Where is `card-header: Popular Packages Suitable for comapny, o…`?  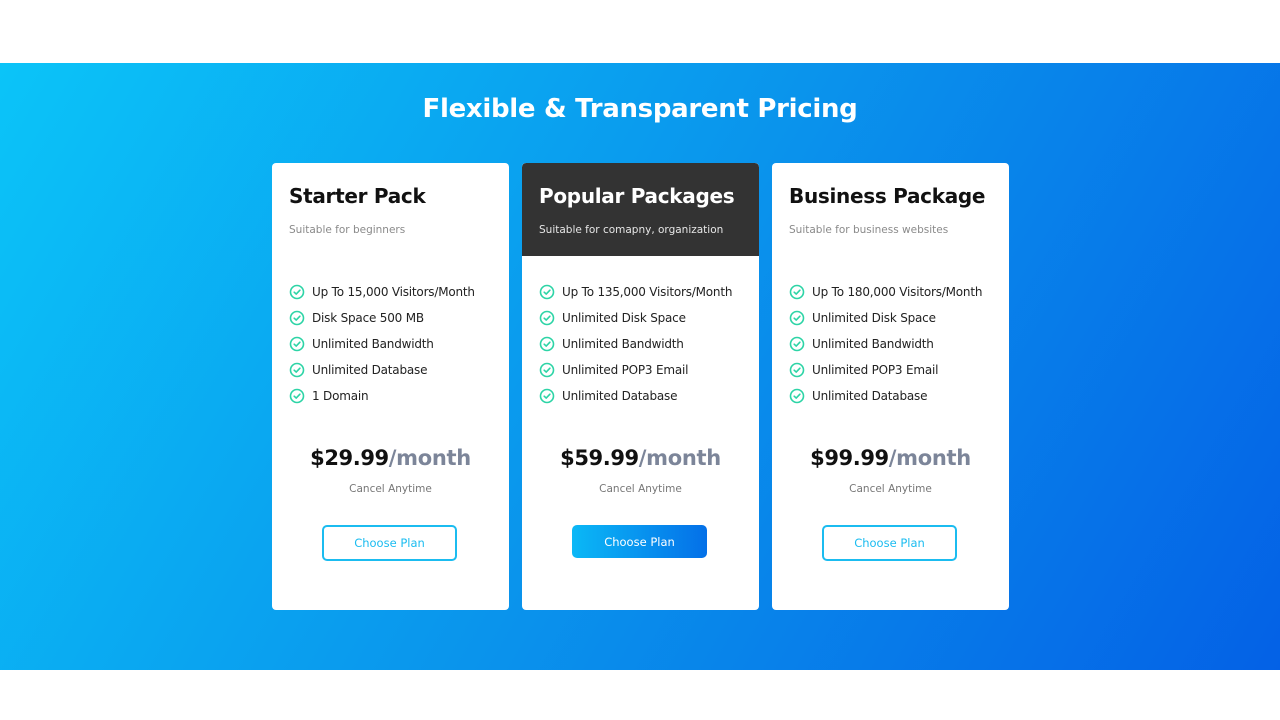 card-header: Popular Packages Suitable for comapny, o… is located at coordinates (640, 209).